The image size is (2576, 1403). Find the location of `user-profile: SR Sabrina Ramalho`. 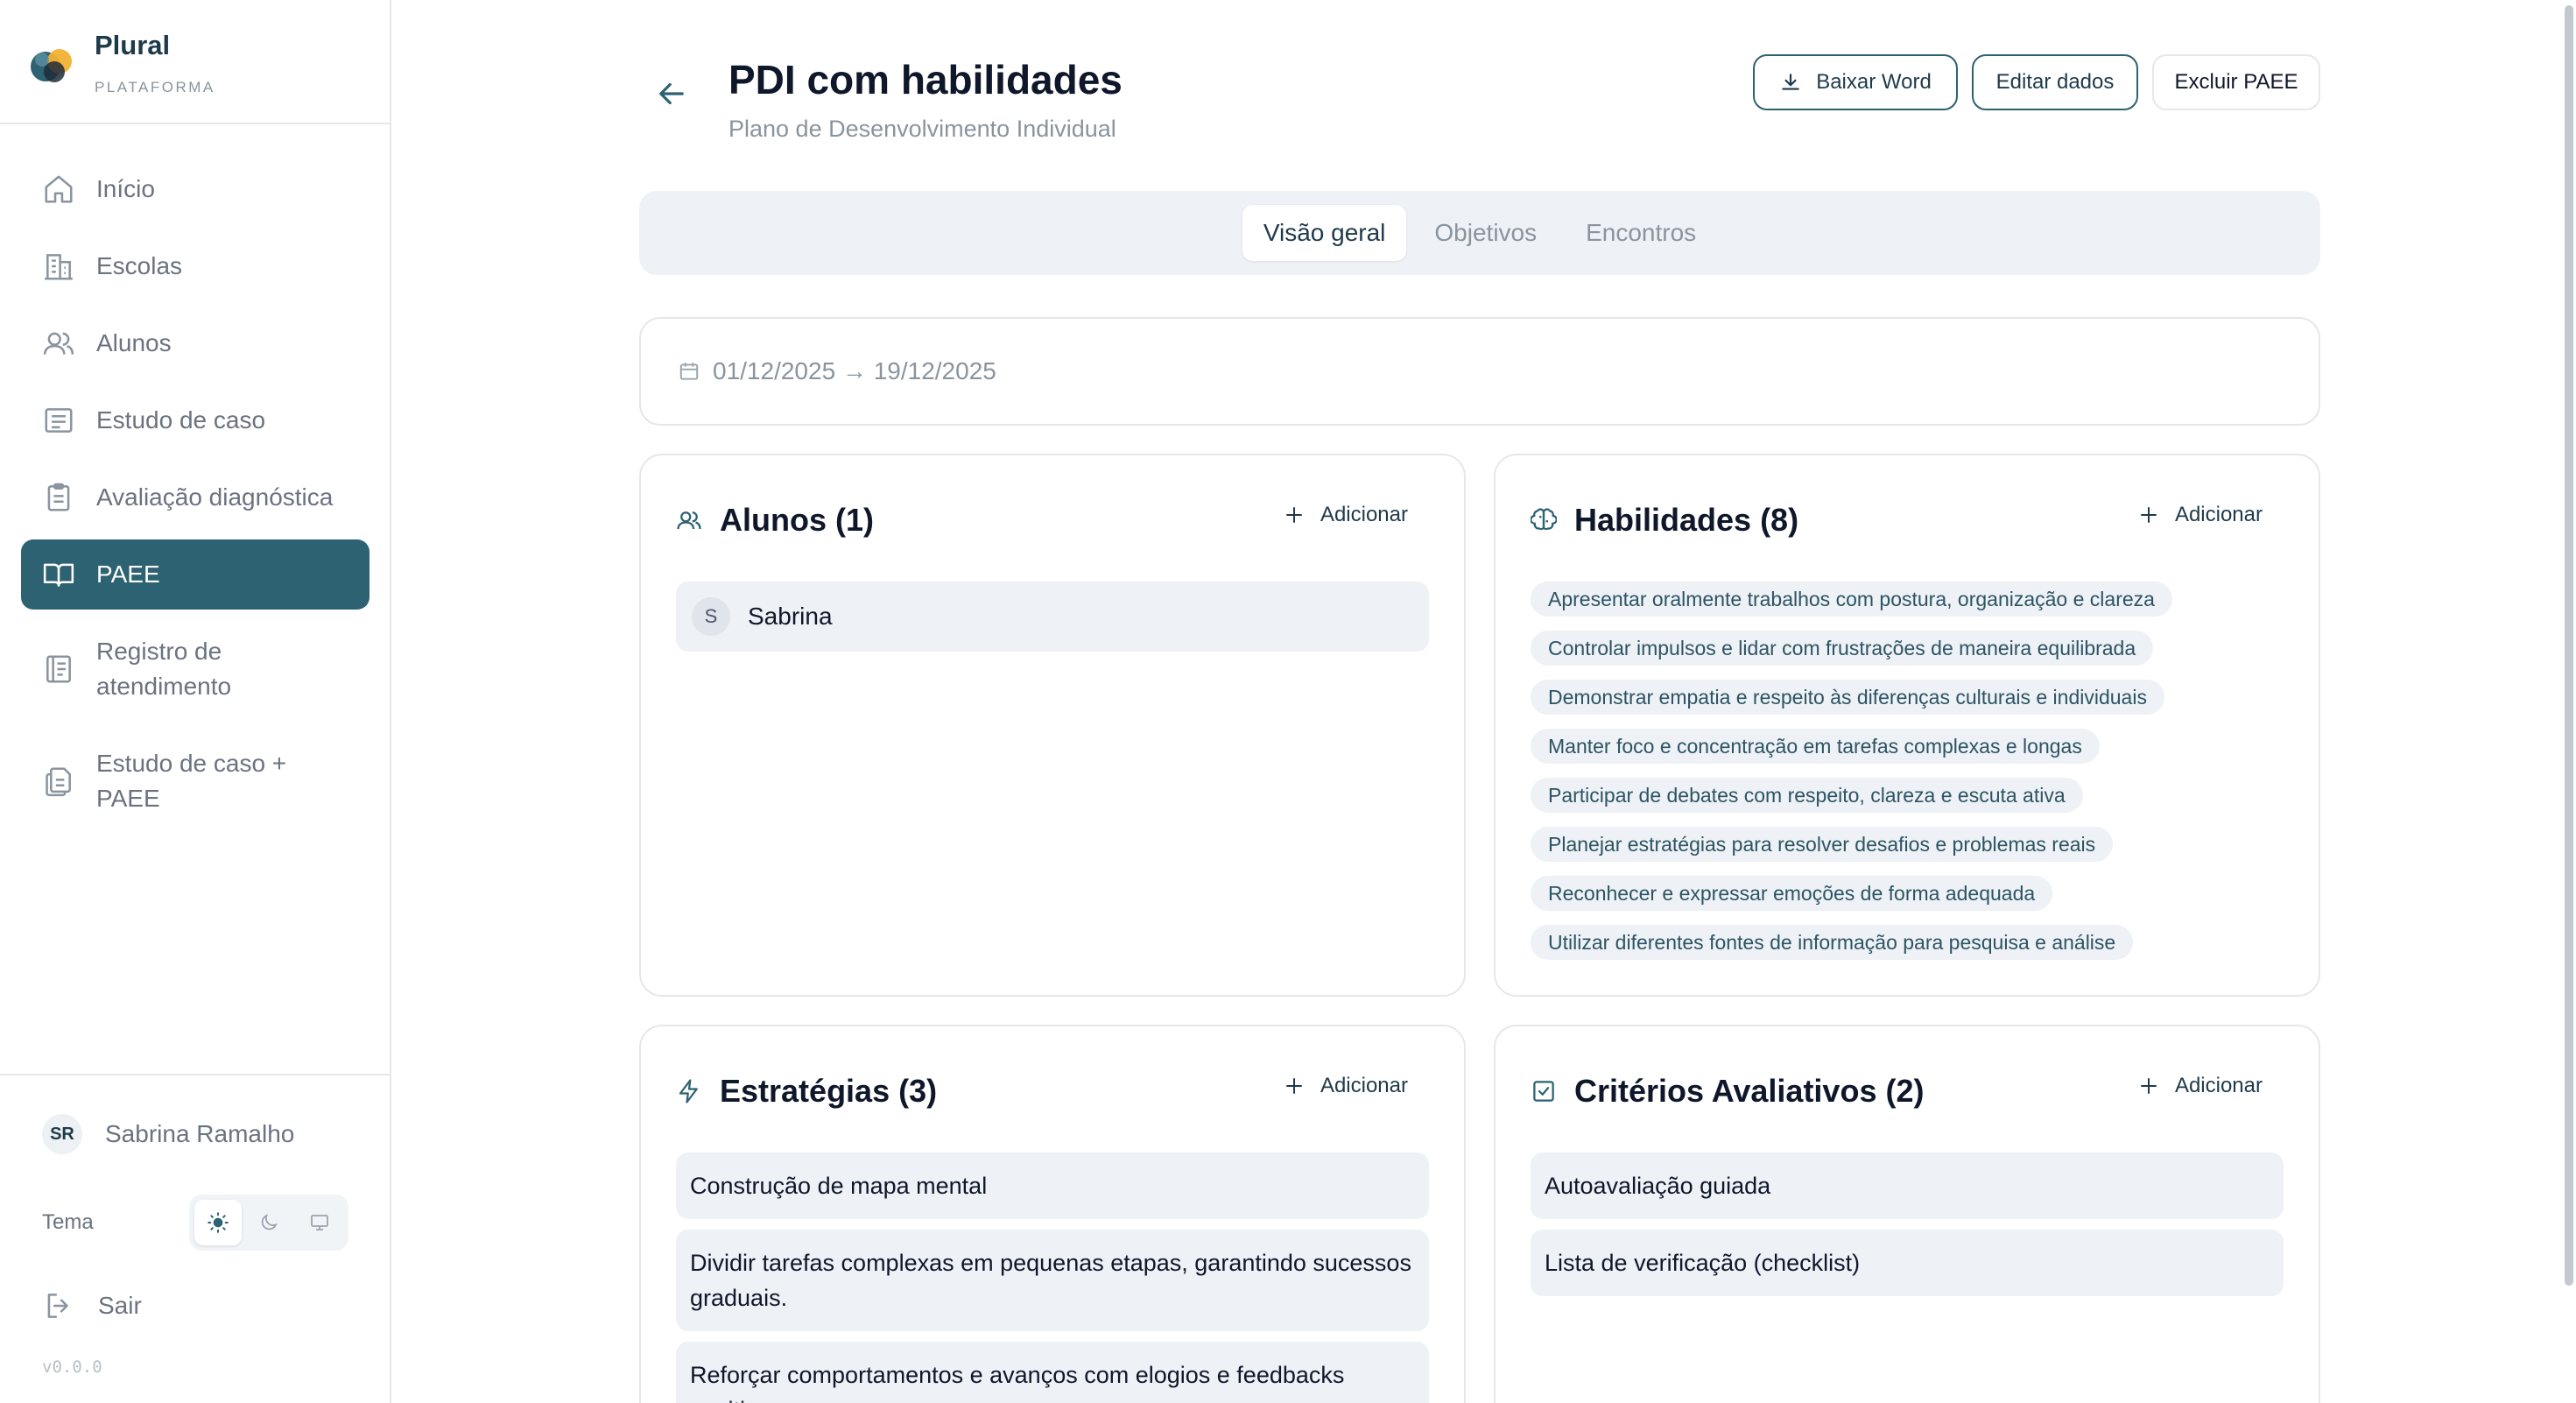

user-profile: SR Sabrina Ramalho is located at coordinates (168, 1134).